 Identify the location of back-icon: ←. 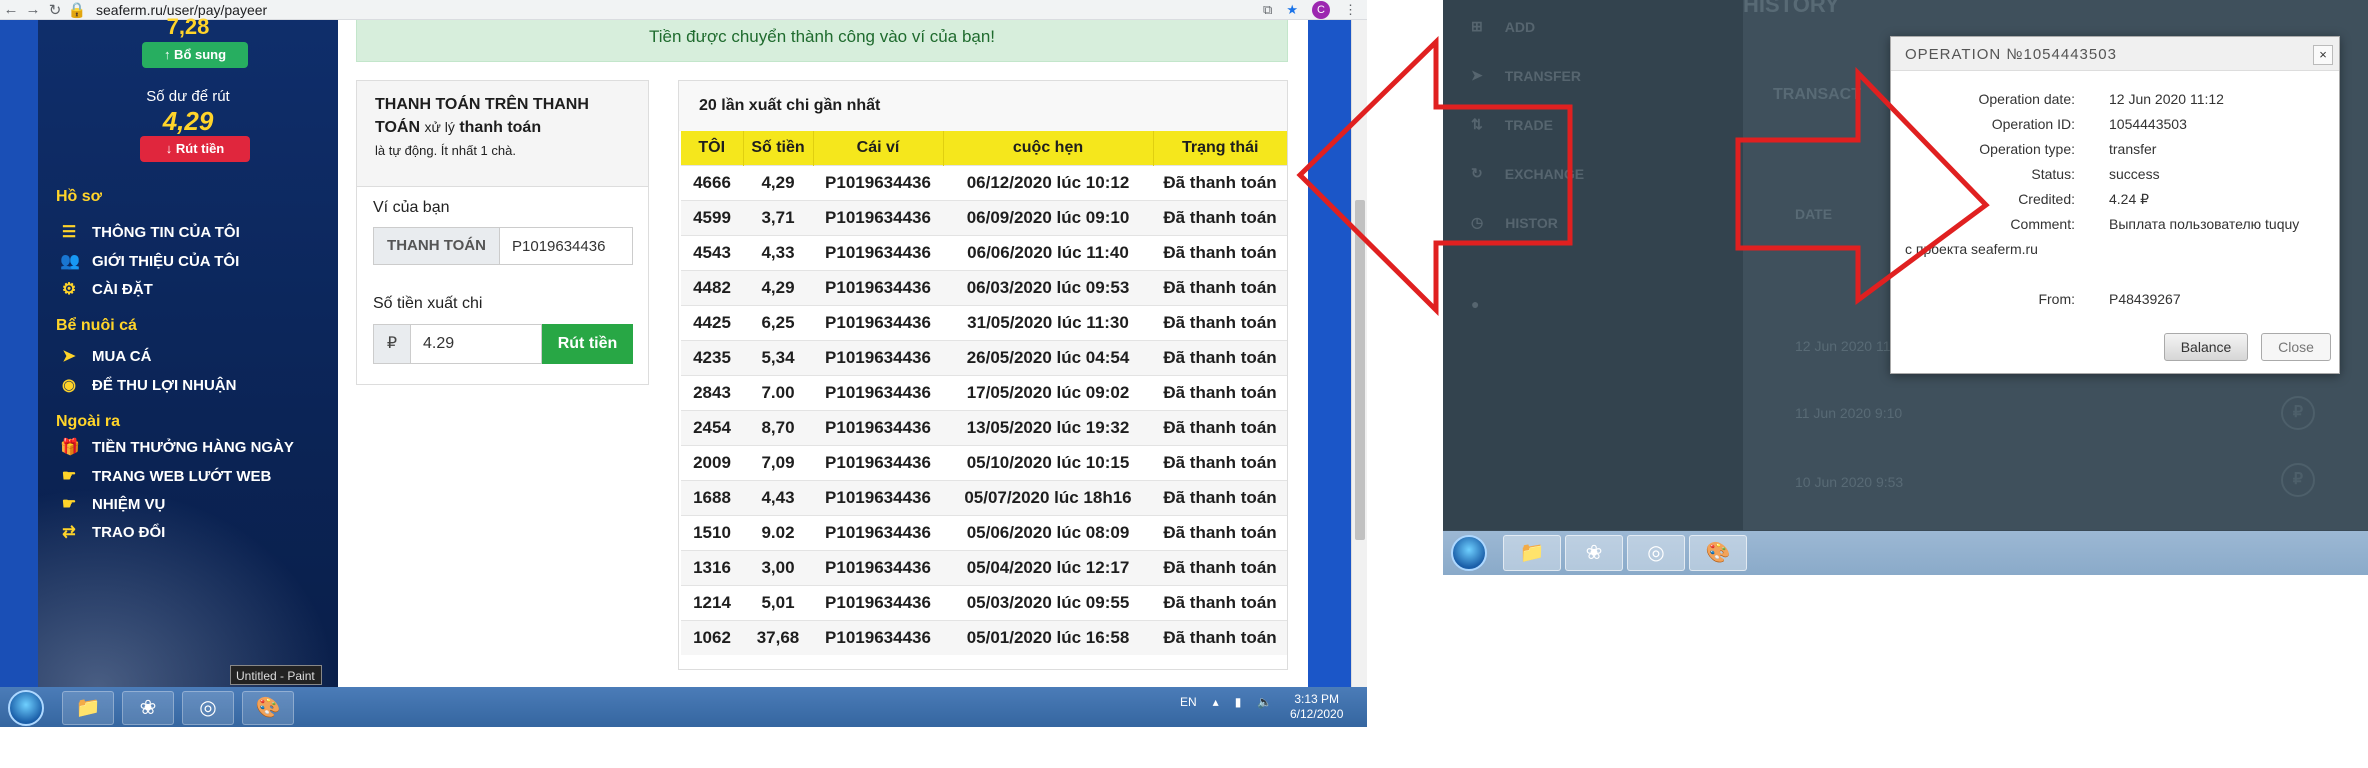
(11, 9).